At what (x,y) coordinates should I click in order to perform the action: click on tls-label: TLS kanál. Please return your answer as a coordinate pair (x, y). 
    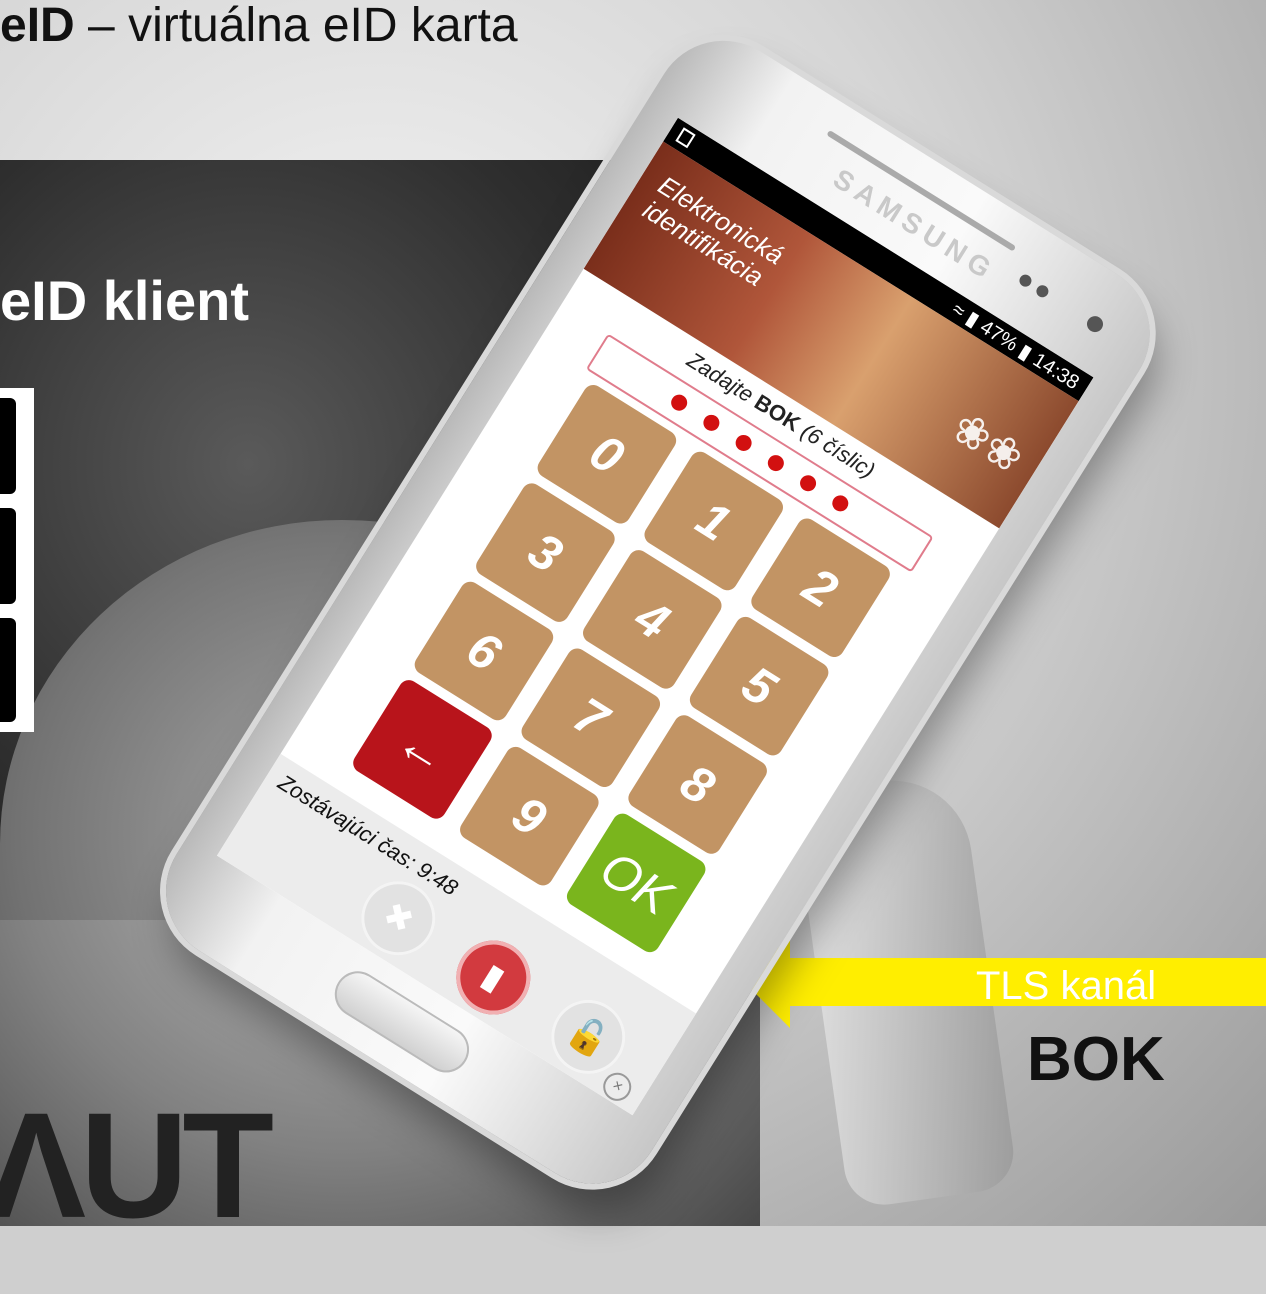
    Looking at the image, I should click on (1066, 986).